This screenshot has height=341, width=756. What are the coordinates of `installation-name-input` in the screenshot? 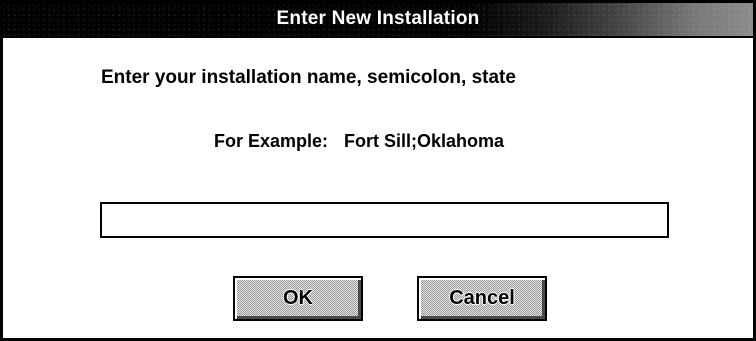 It's located at (384, 220).